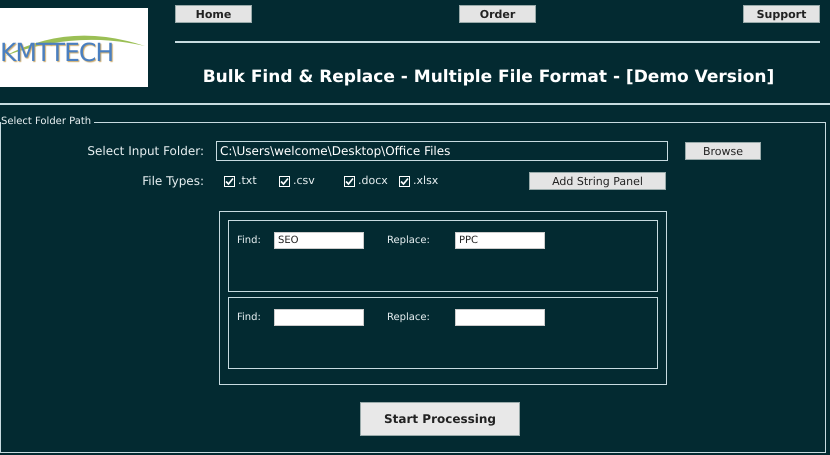 The height and width of the screenshot is (455, 830). What do you see at coordinates (723, 151) in the screenshot?
I see `browse-button: Browse` at bounding box center [723, 151].